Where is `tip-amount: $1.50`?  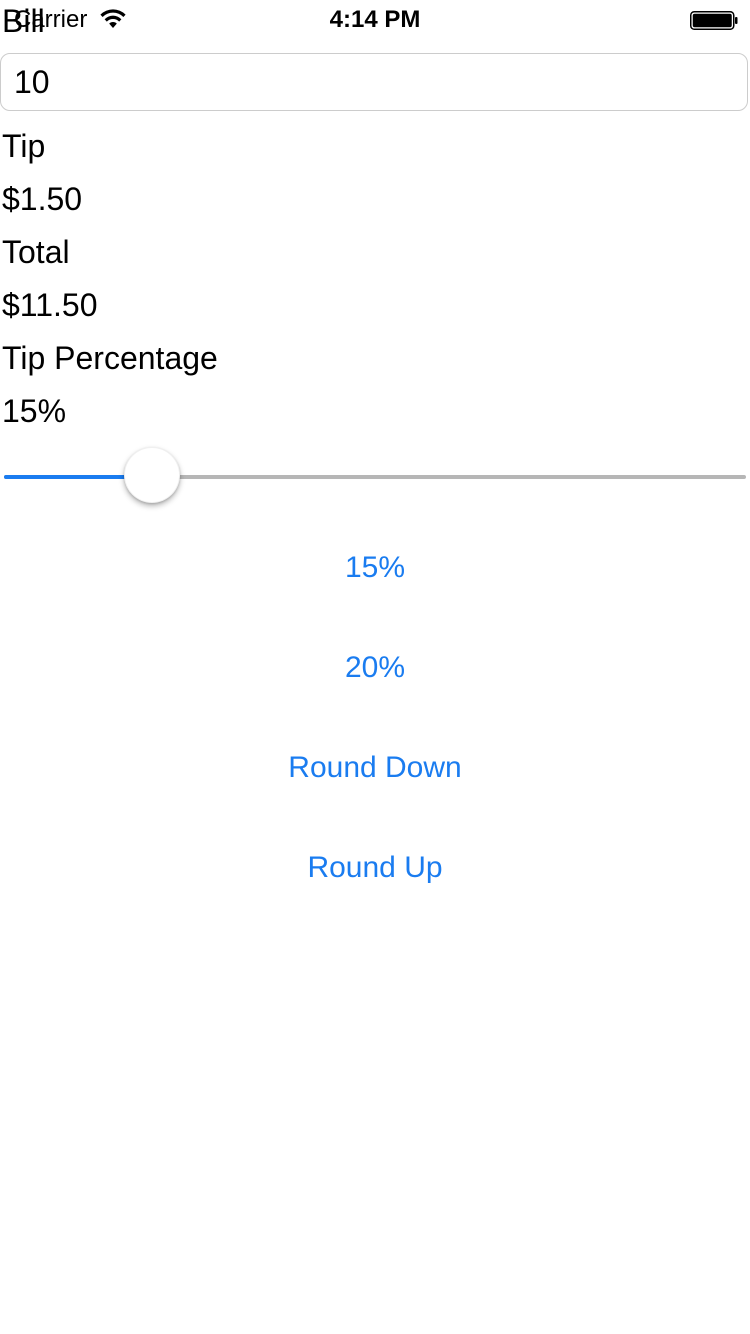 tip-amount: $1.50 is located at coordinates (42, 199).